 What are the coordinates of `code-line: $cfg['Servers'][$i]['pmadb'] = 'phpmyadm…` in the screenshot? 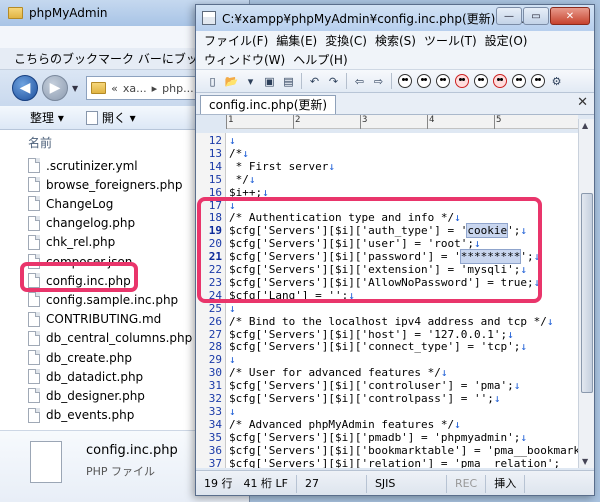 It's located at (378, 438).